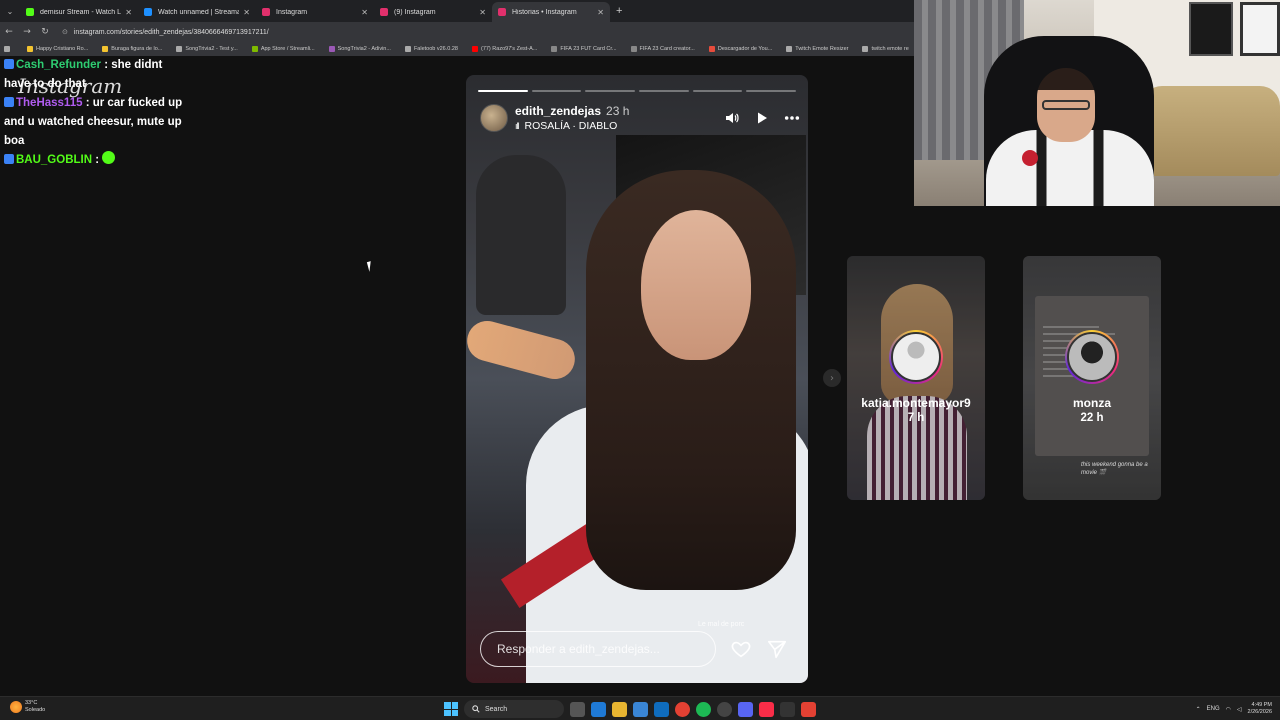 The height and width of the screenshot is (720, 1280). What do you see at coordinates (1092, 357) in the screenshot?
I see `avatar-inner` at bounding box center [1092, 357].